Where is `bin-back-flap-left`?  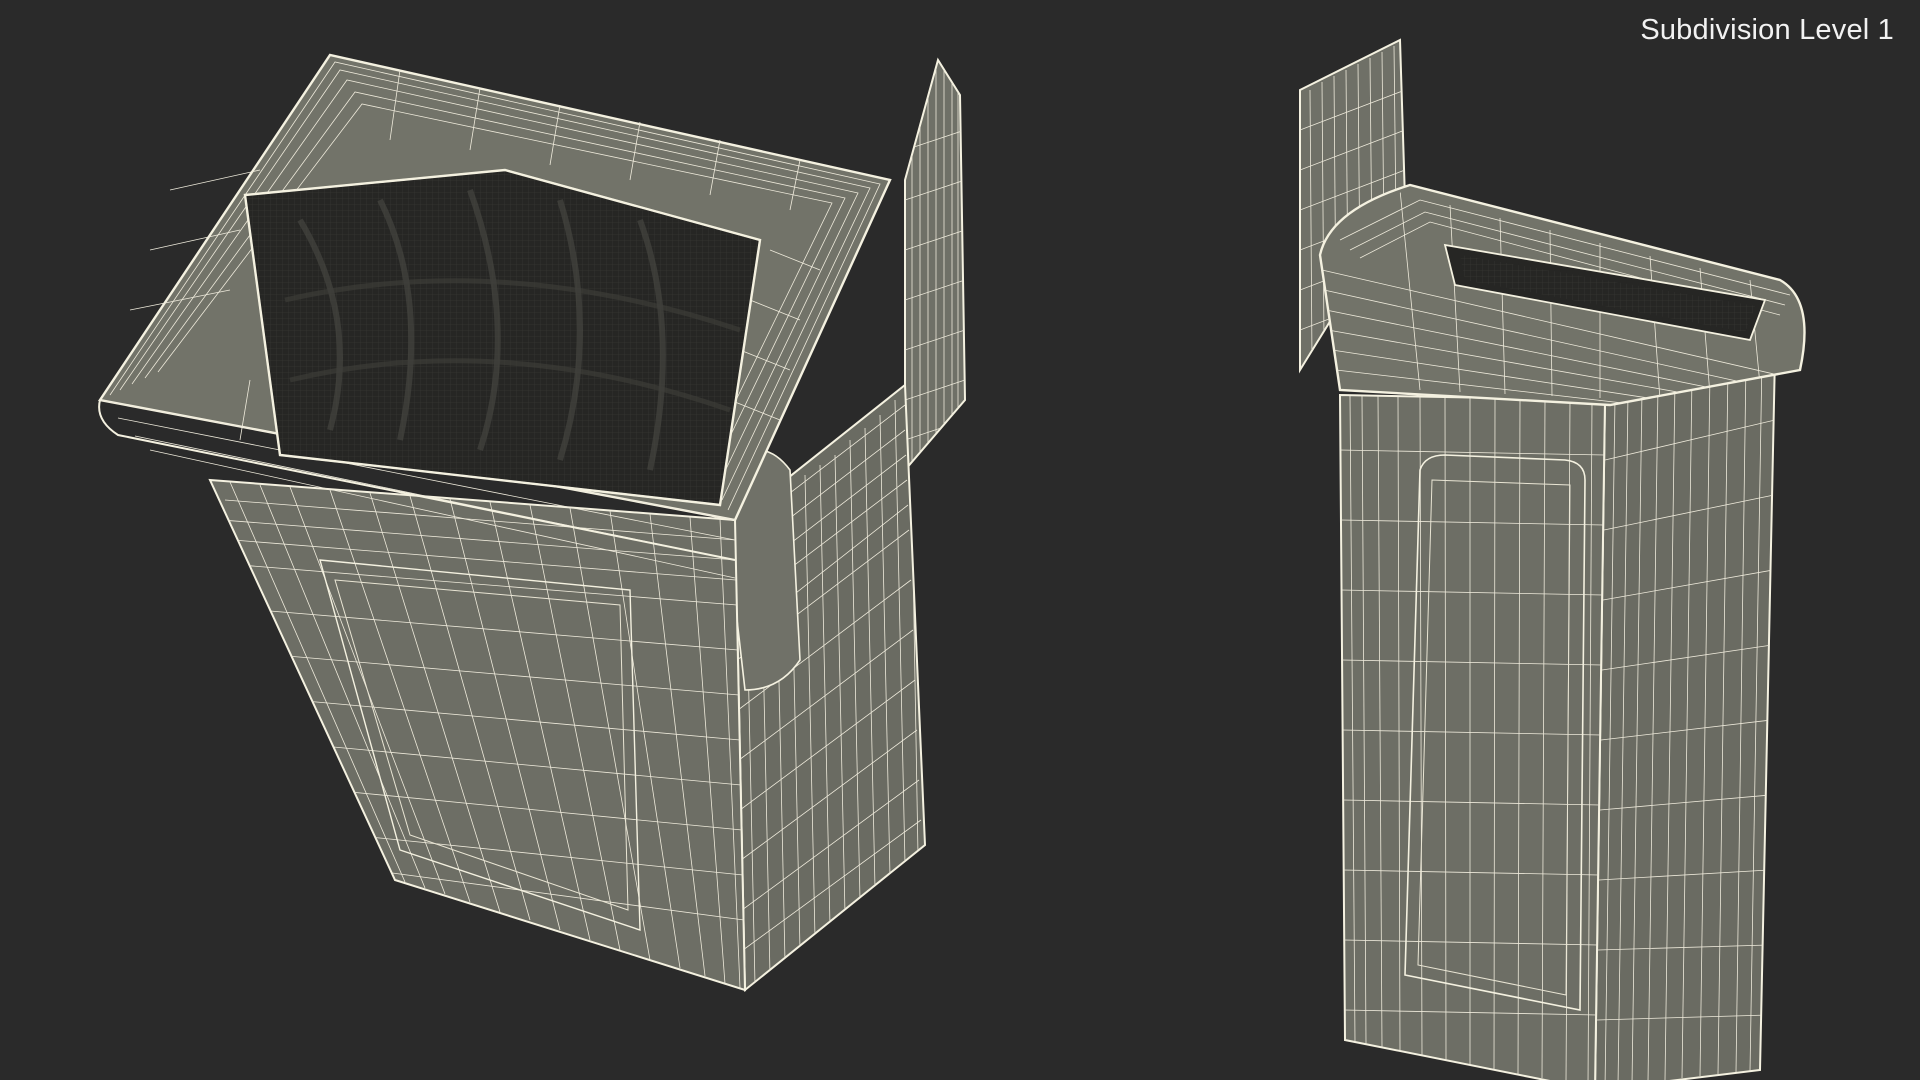 bin-back-flap-left is located at coordinates (935, 265).